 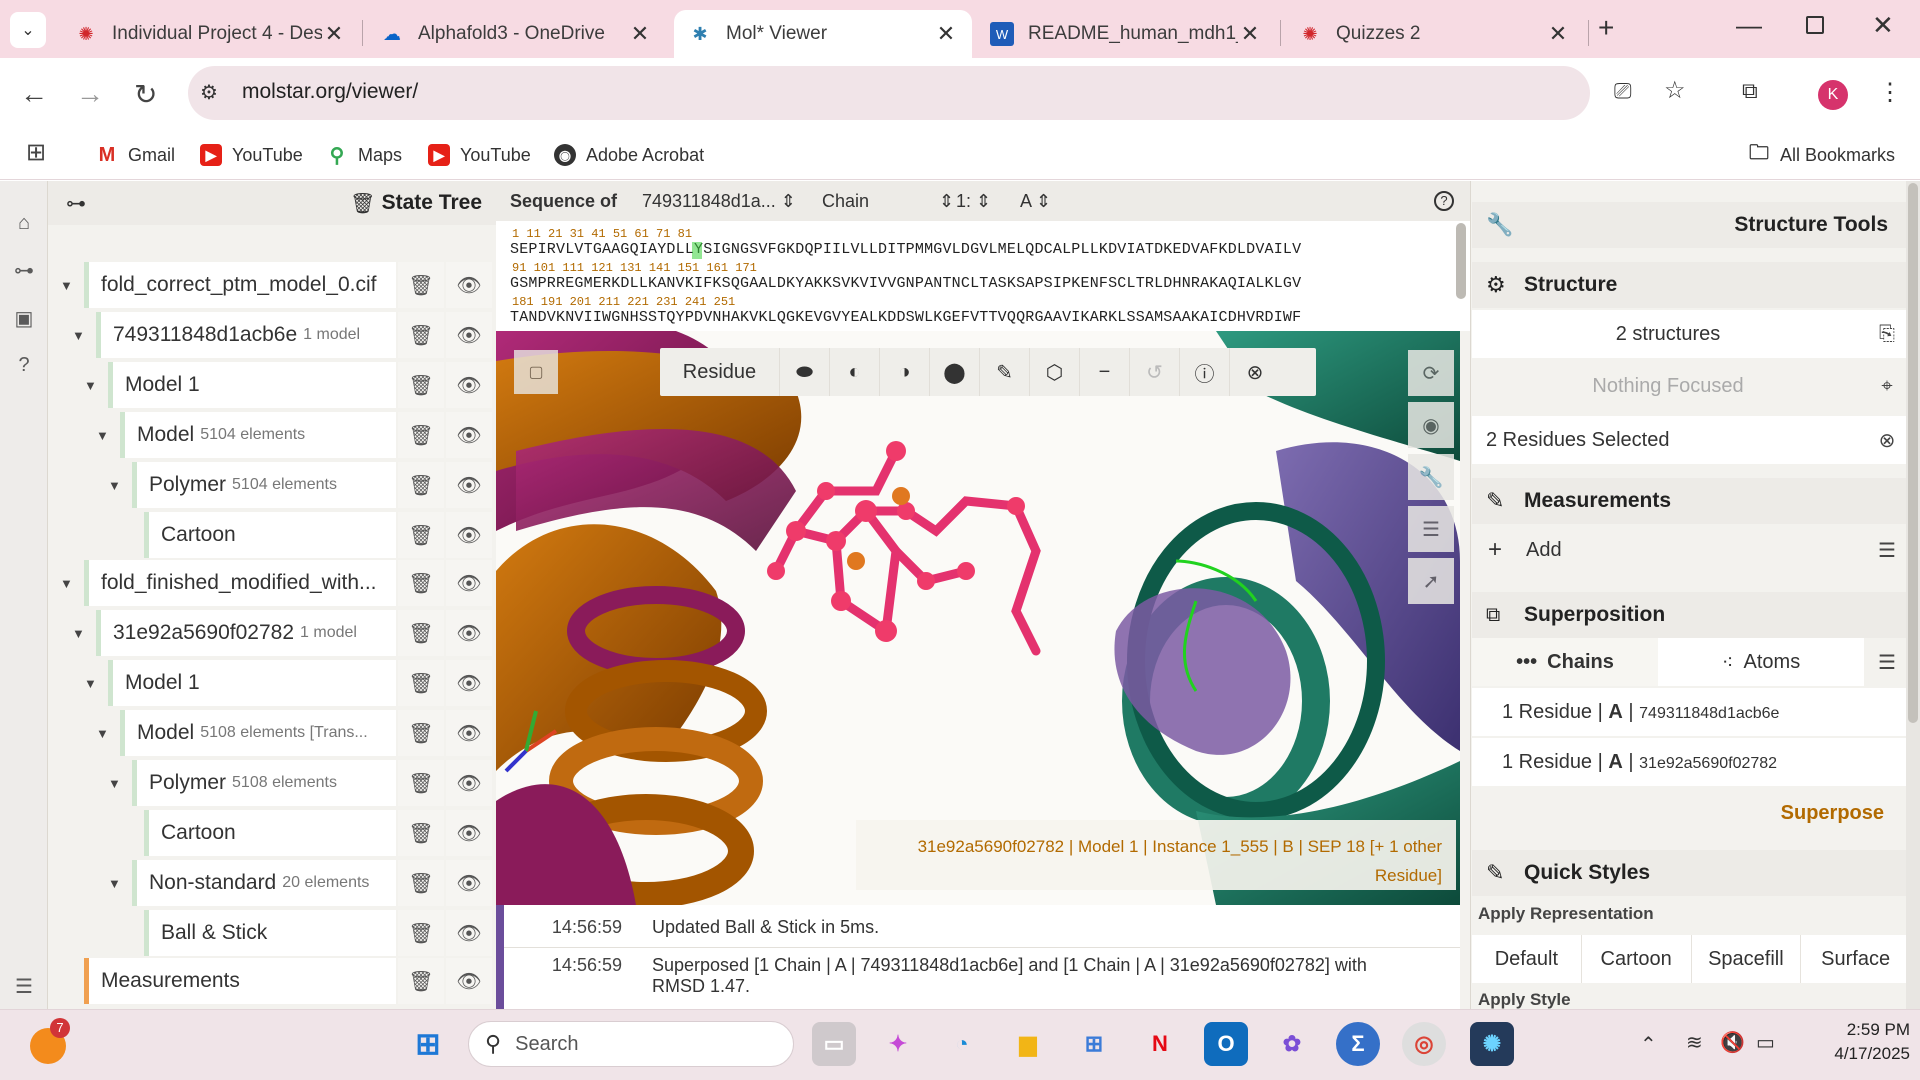 I want to click on default-rep-button: Default, so click(x=1527, y=959).